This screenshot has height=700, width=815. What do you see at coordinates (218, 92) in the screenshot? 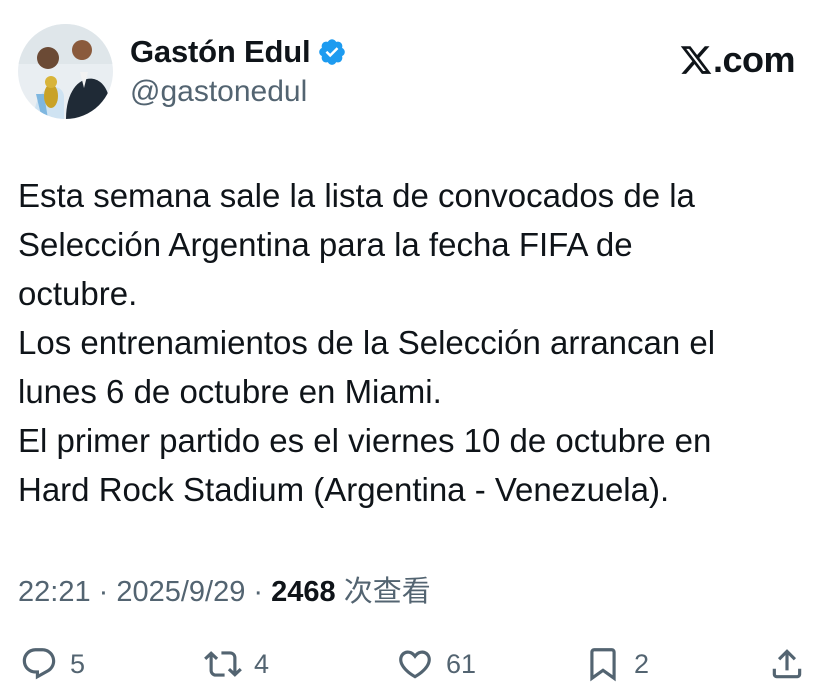
I see `author-handle: @gastonedul` at bounding box center [218, 92].